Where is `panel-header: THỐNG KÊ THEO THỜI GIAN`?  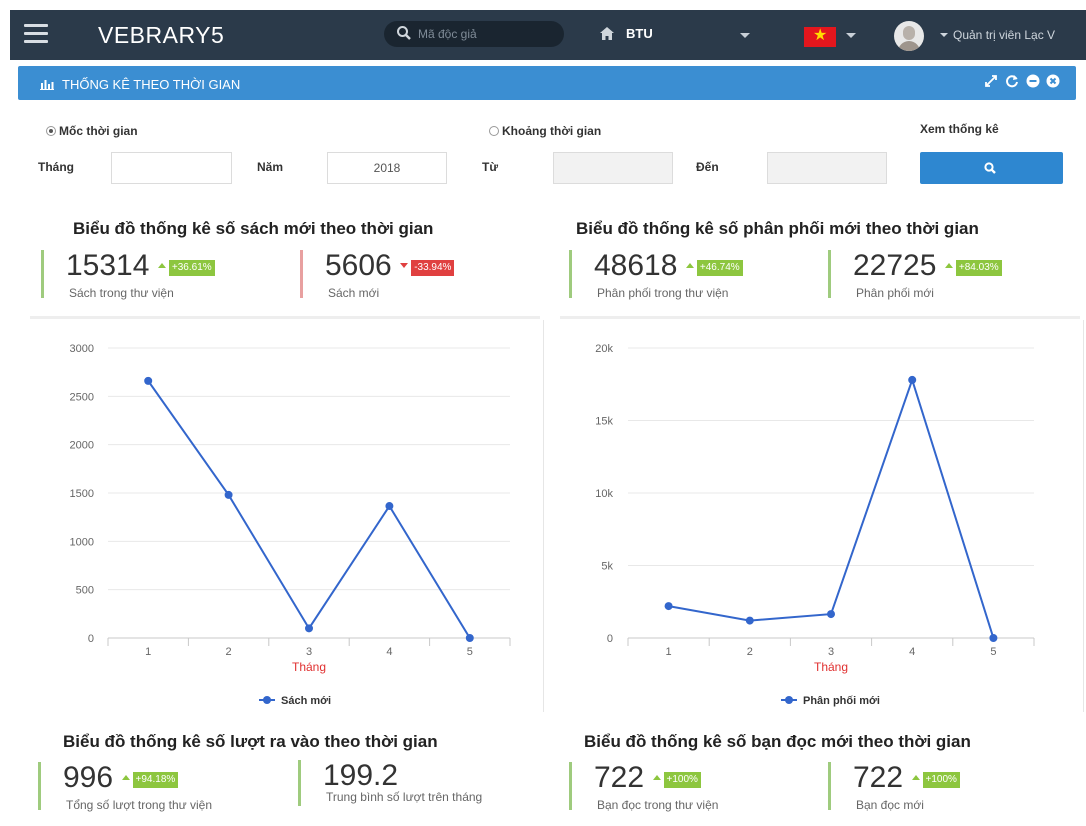 panel-header: THỐNG KÊ THEO THỜI GIAN is located at coordinates (547, 83).